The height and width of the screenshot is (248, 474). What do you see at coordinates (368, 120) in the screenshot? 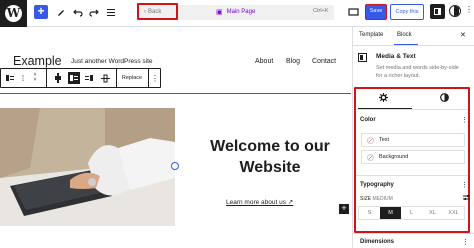
I see `color-heading: Color` at bounding box center [368, 120].